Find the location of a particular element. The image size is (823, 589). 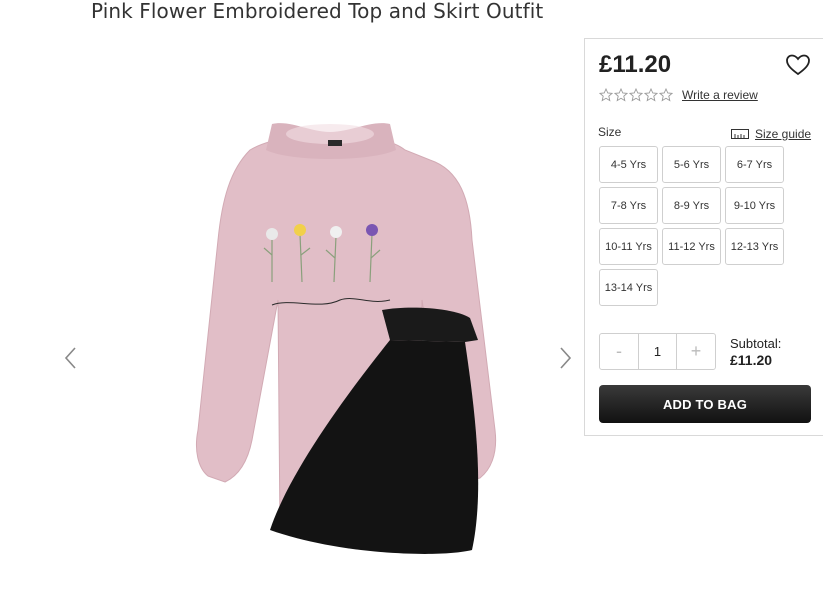

size-option: 11-12 Yrs is located at coordinates (691, 246).